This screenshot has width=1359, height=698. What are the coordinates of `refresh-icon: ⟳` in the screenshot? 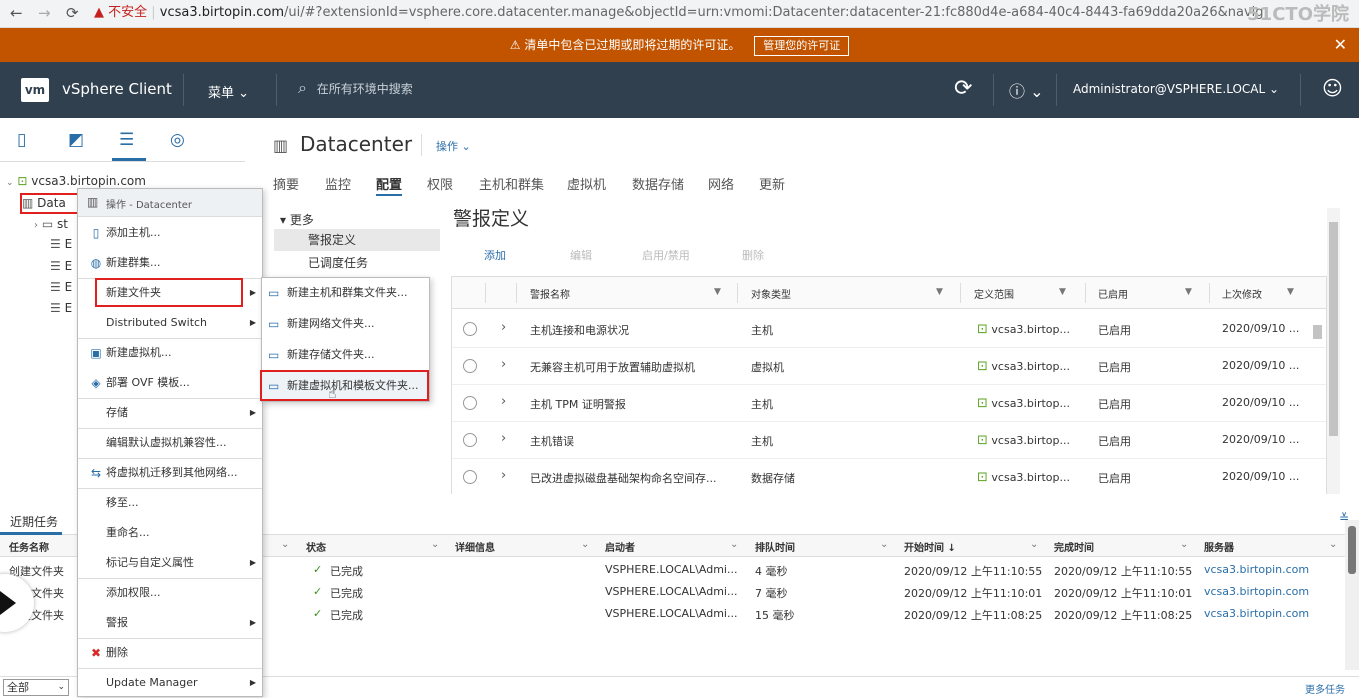 It's located at (963, 88).